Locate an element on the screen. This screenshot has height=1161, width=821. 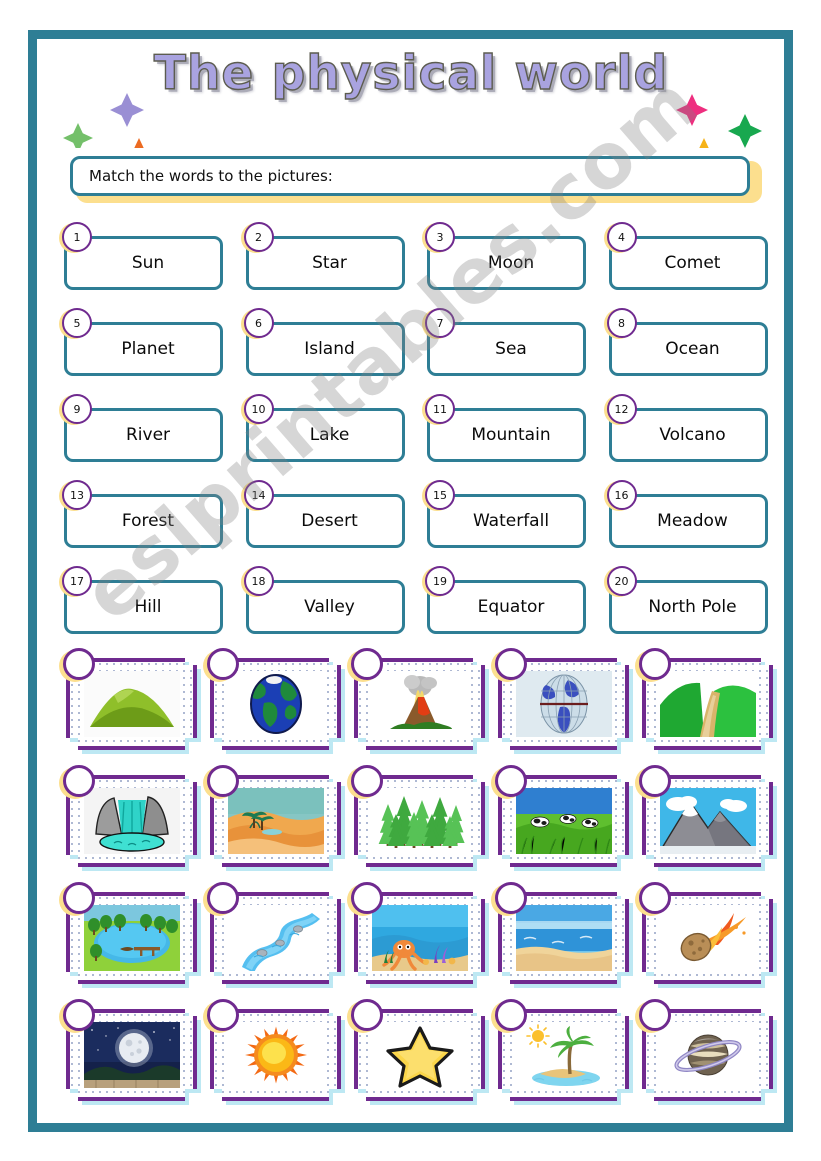
word-row: Forest 13 Desert 14 Waterfall 15 Meadow 16 is located at coordinates (417, 521).